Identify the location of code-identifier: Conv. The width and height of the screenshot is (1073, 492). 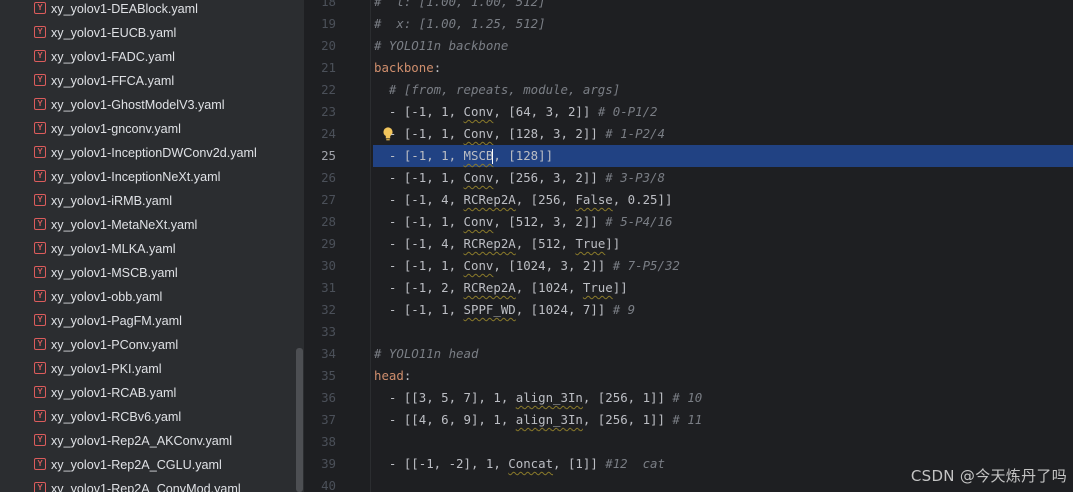
(478, 177).